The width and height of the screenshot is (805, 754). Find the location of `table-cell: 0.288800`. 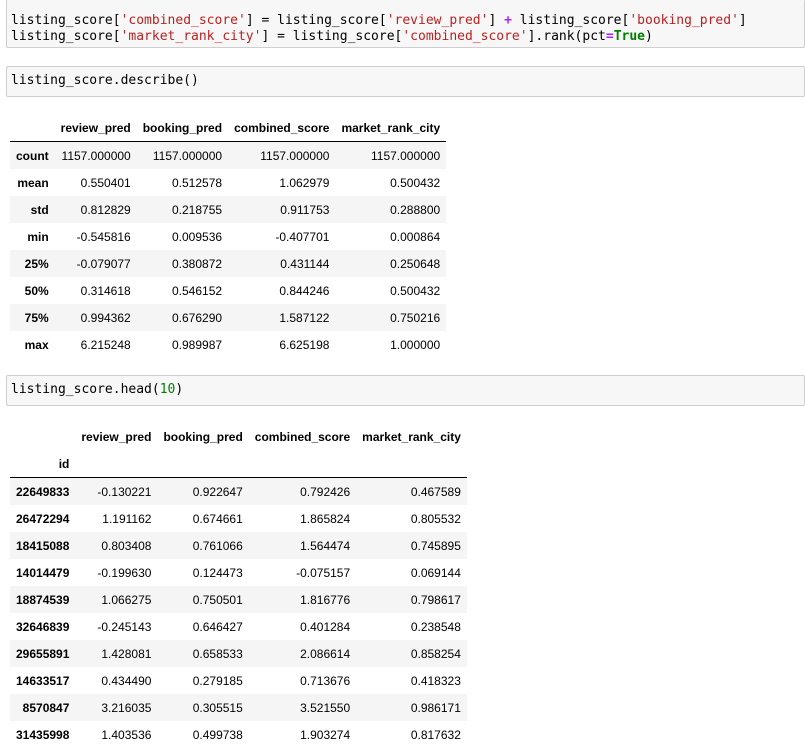

table-cell: 0.288800 is located at coordinates (415, 209).